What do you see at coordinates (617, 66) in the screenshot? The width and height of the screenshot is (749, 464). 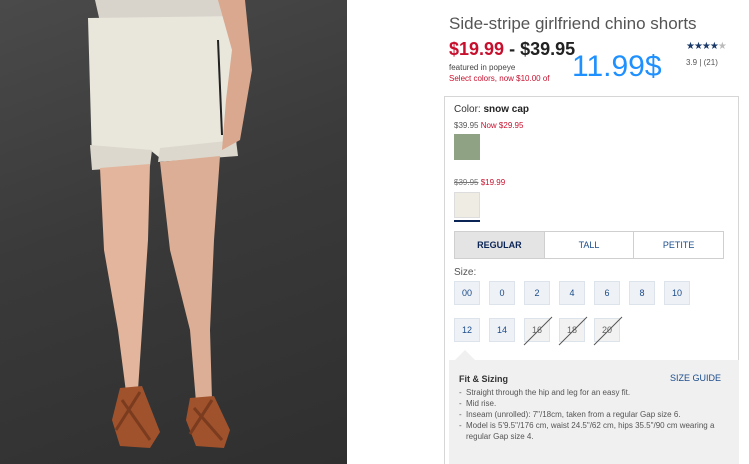 I see `overlay-price: 11.99$` at bounding box center [617, 66].